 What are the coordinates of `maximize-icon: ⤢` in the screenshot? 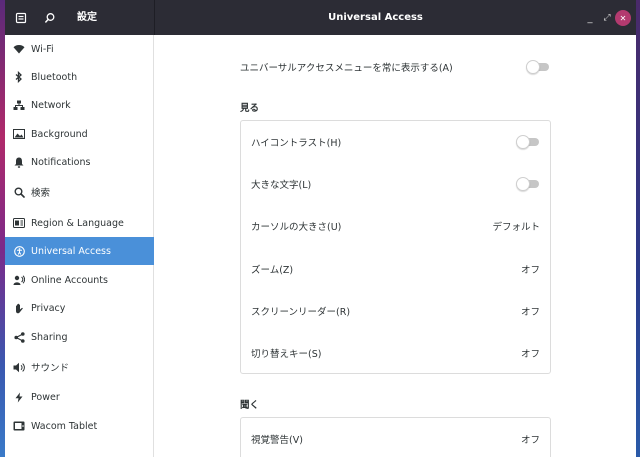 It's located at (607, 18).